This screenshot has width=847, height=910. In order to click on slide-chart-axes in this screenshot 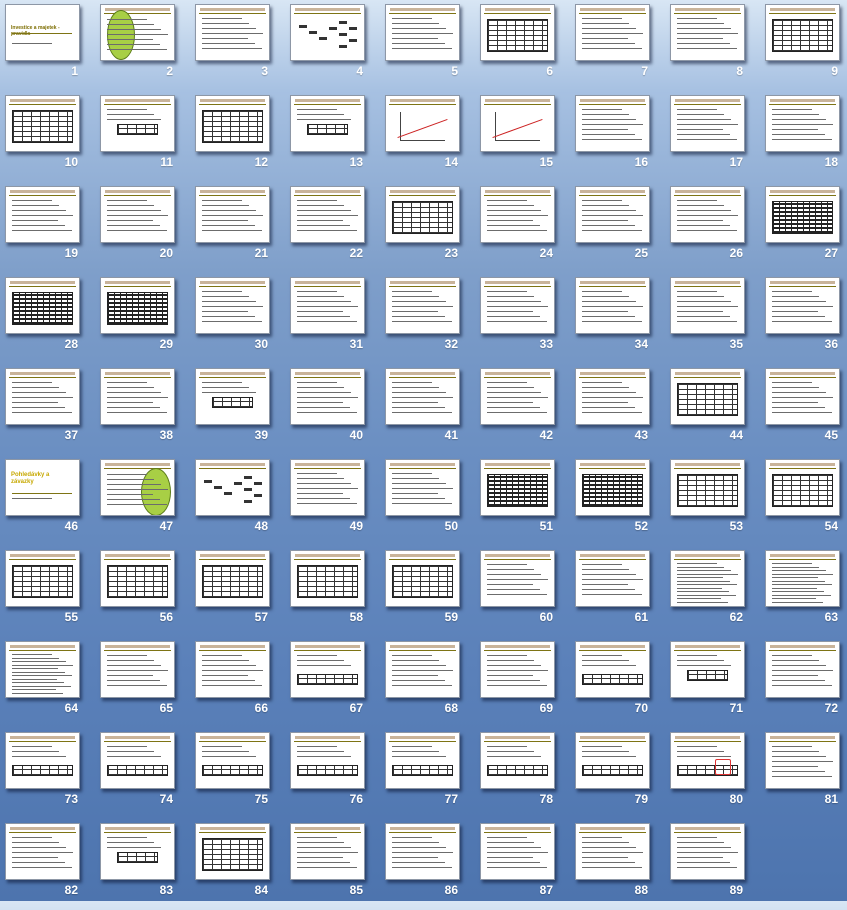, I will do `click(422, 126)`.